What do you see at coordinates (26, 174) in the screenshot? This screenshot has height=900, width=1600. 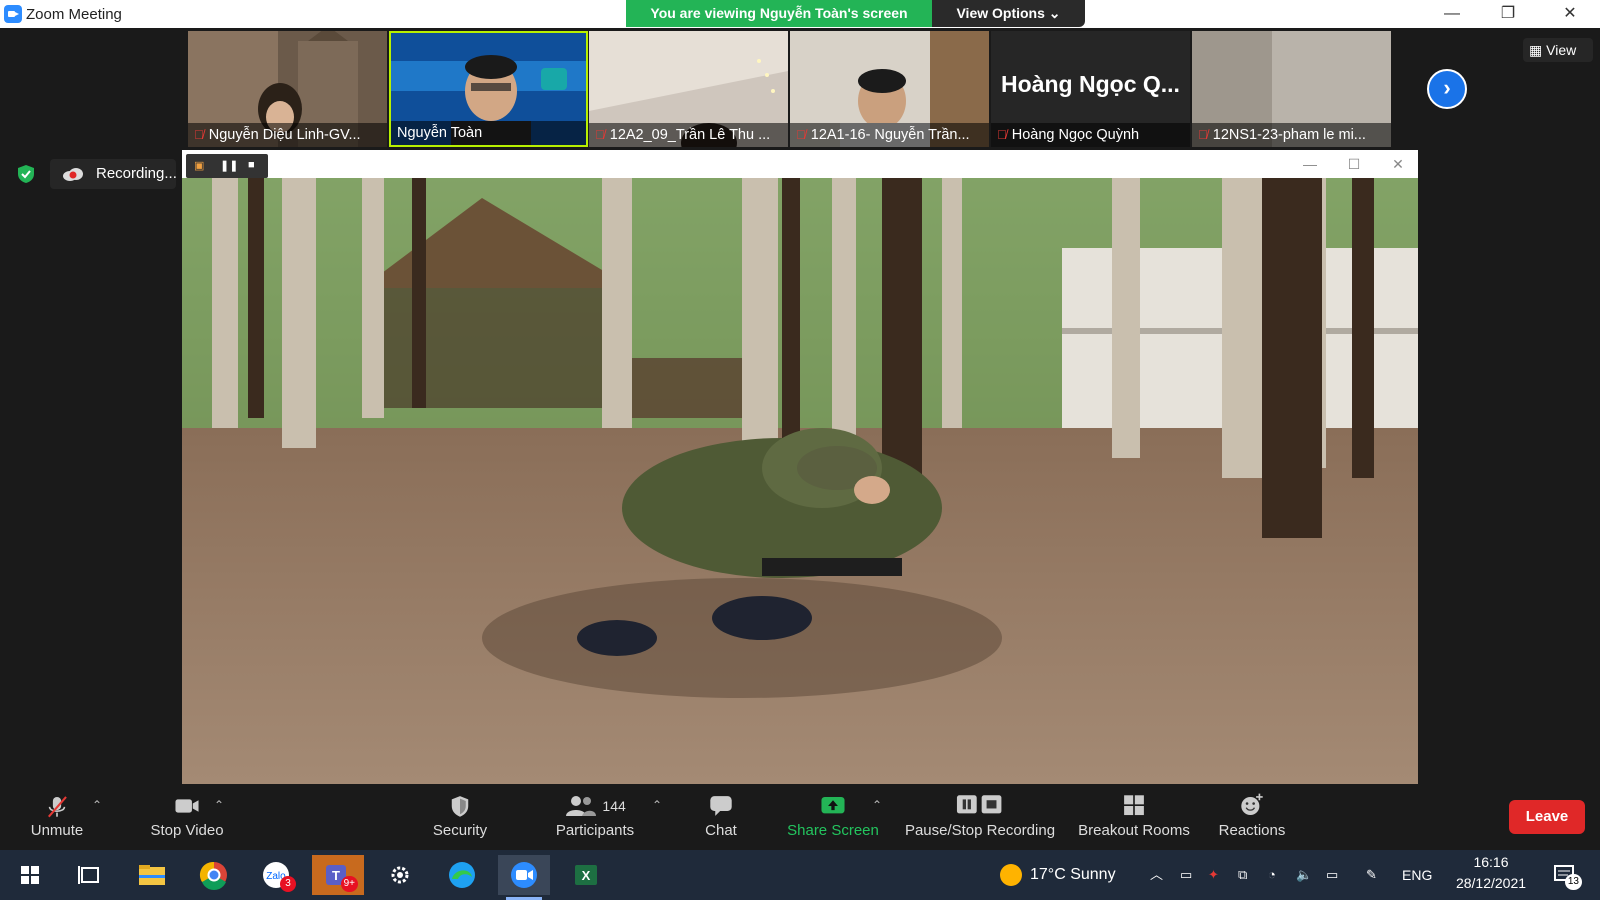 I see `encryption-shield-icon` at bounding box center [26, 174].